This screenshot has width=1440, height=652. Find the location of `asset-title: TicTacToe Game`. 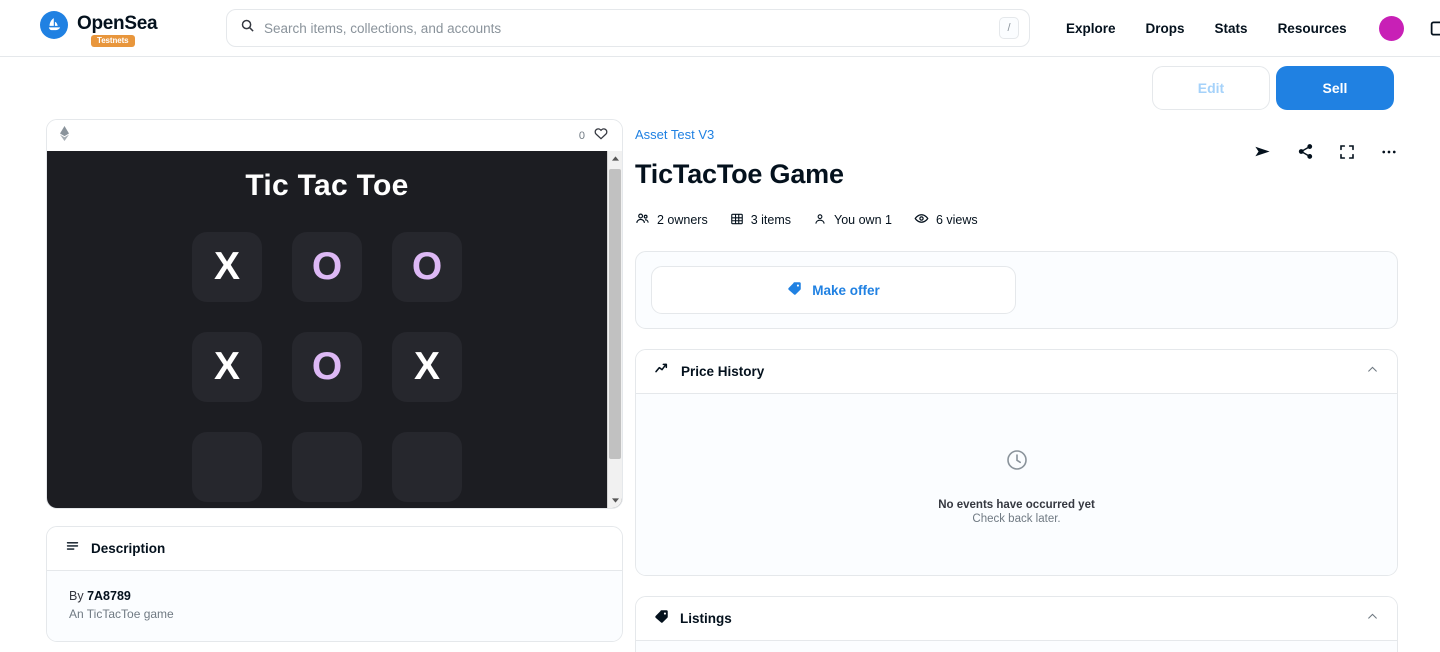

asset-title: TicTacToe Game is located at coordinates (739, 174).